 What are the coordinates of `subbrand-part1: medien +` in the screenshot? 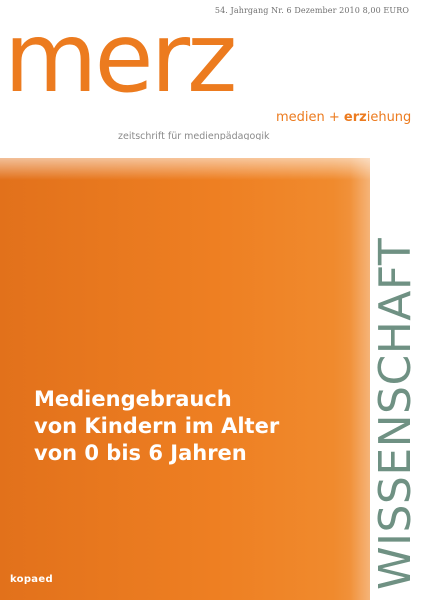 It's located at (310, 117).